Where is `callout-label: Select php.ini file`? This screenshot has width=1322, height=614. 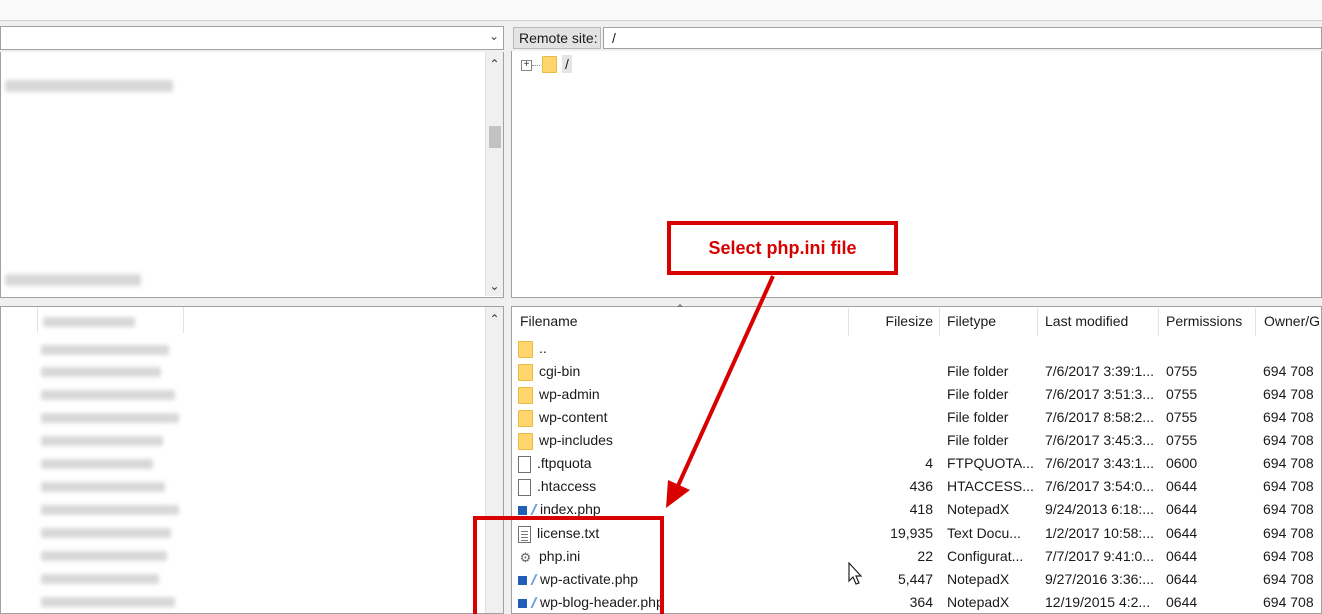
callout-label: Select php.ini file is located at coordinates (782, 248).